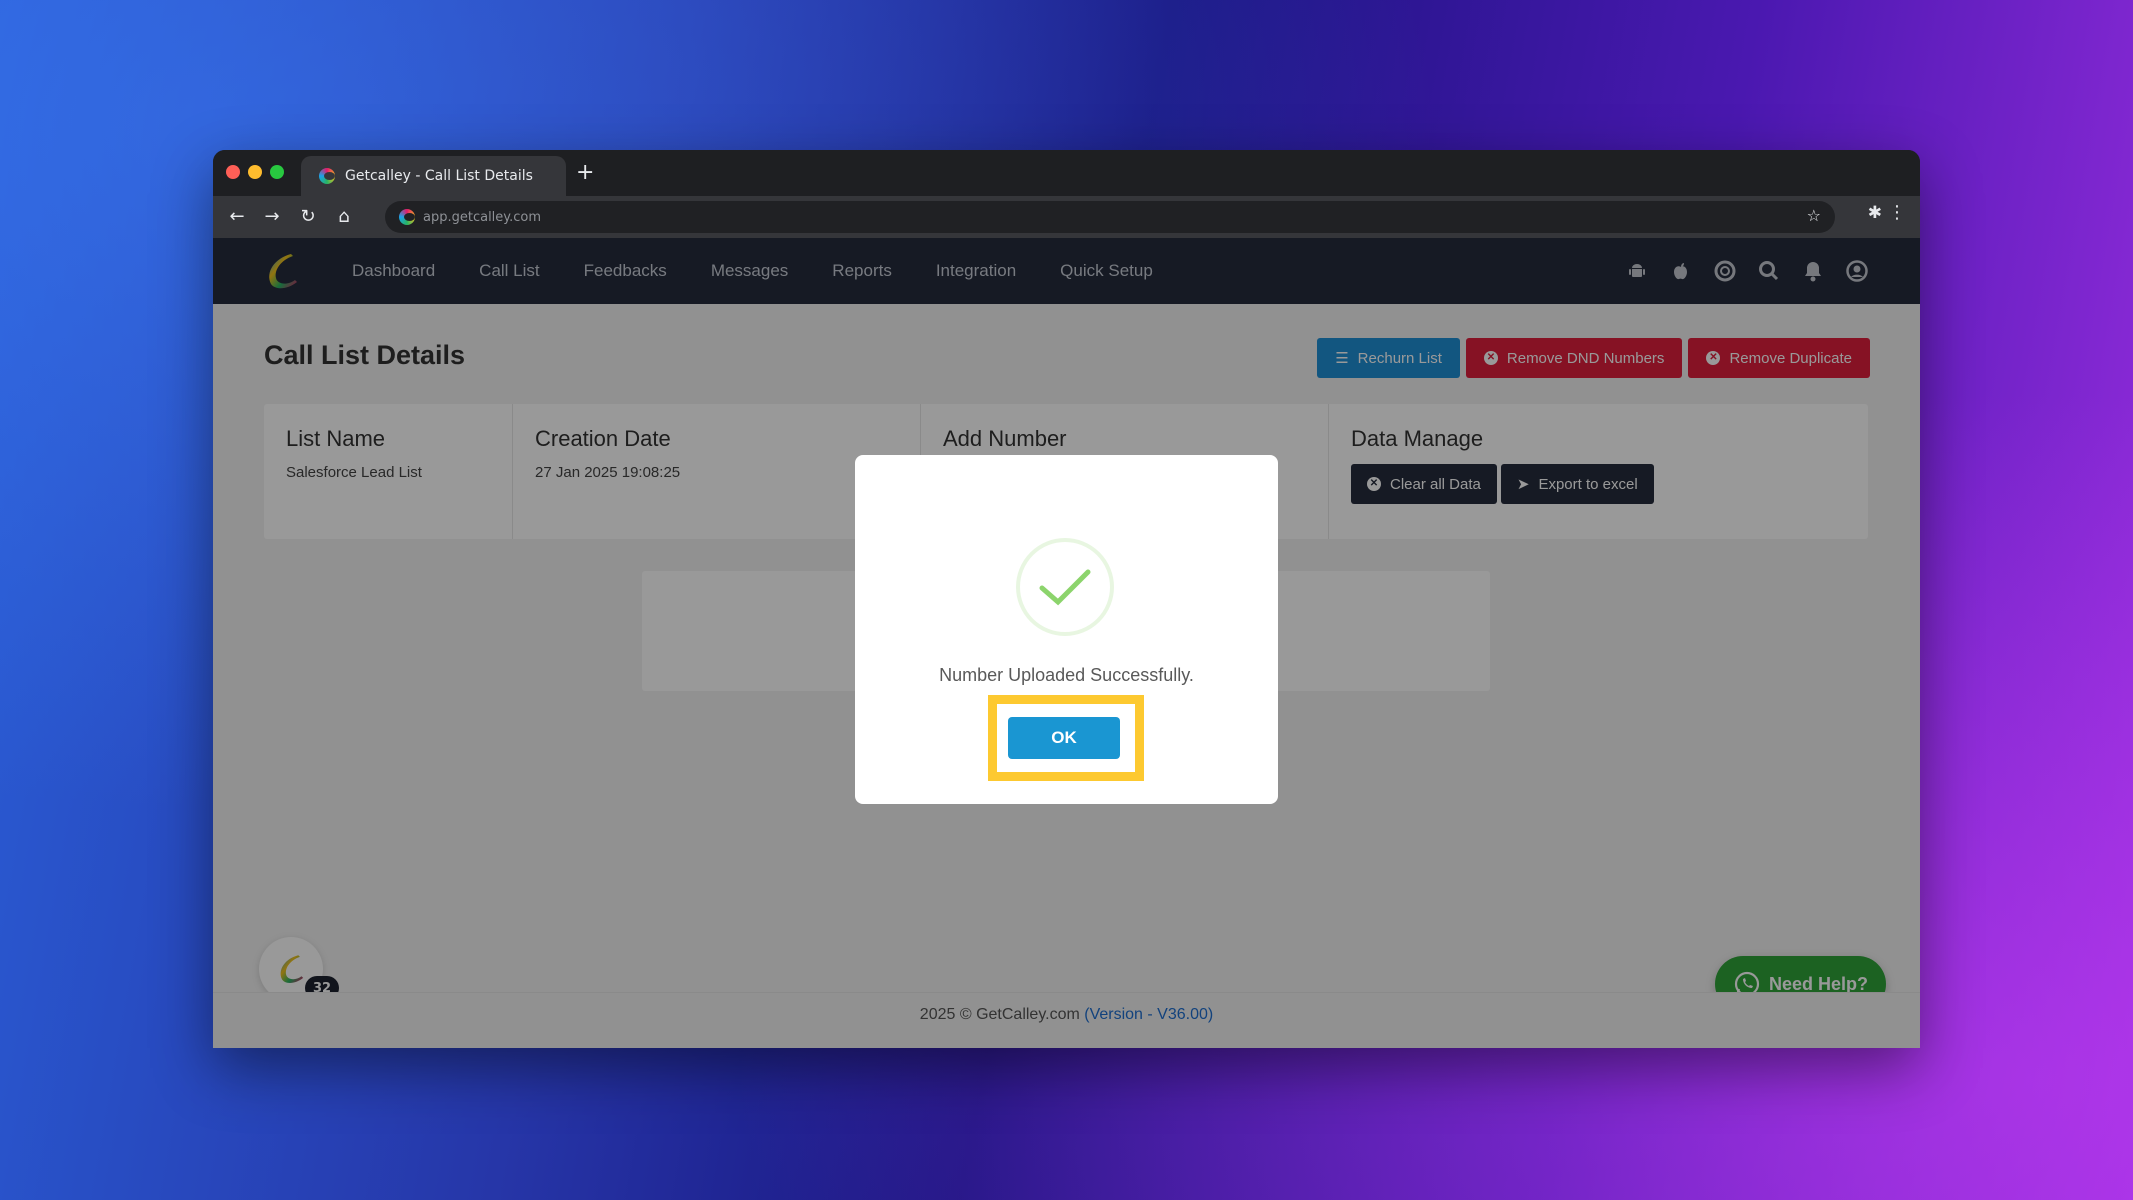  I want to click on reload-icon: ↻, so click(308, 217).